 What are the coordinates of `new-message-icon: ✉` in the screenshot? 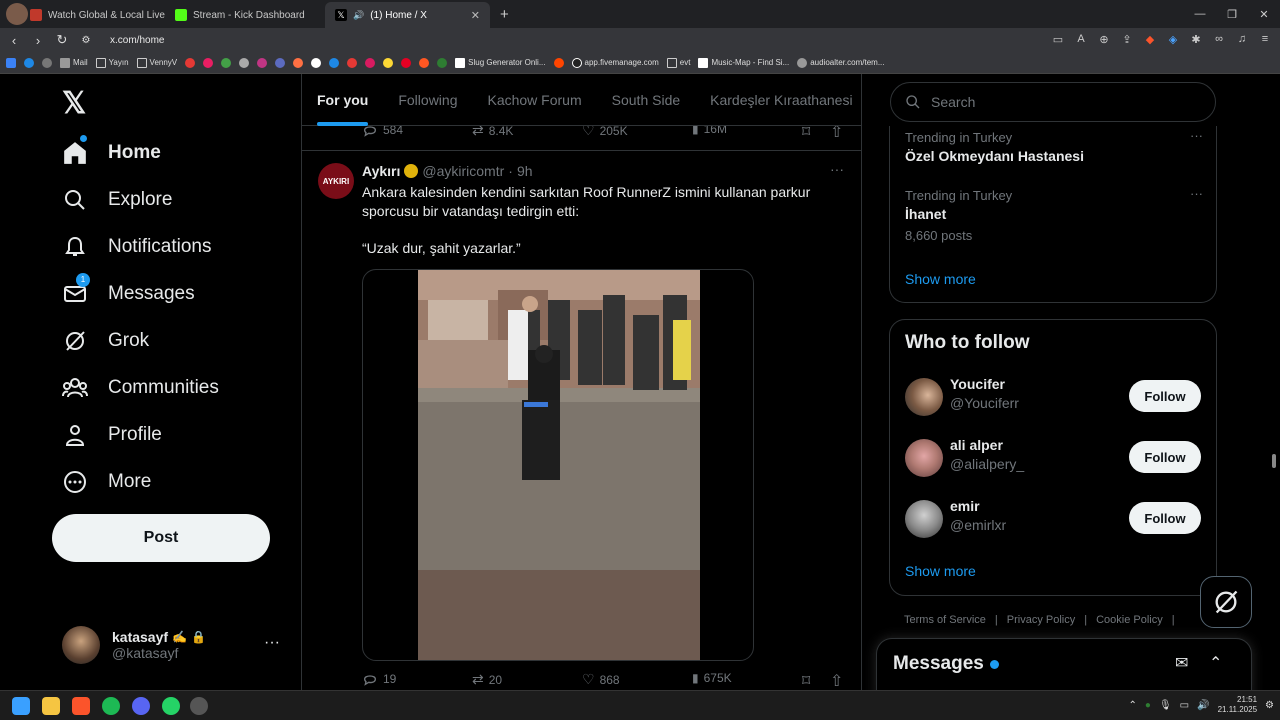 It's located at (1181, 663).